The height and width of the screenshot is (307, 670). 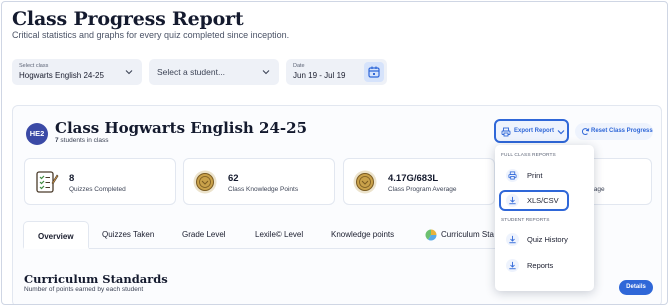 What do you see at coordinates (279, 234) in the screenshot?
I see `tab-lexile-level: Lexile© Level` at bounding box center [279, 234].